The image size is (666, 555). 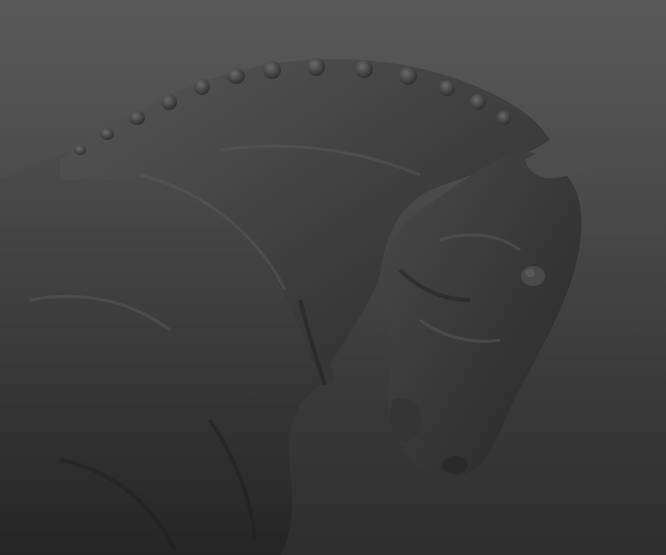 What do you see at coordinates (455, 465) in the screenshot?
I see `horse-nostril` at bounding box center [455, 465].